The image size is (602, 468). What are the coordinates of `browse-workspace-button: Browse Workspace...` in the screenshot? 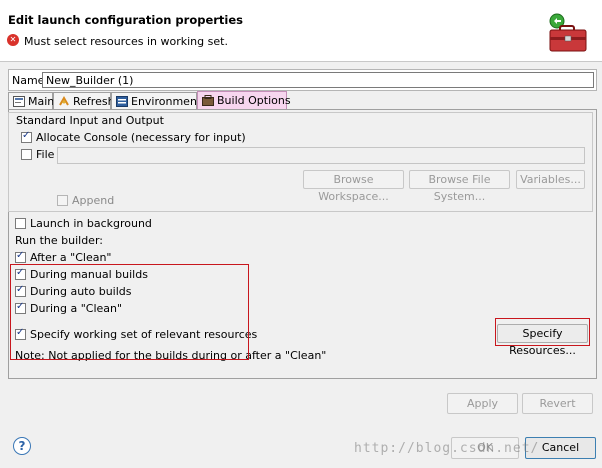 It's located at (353, 186).